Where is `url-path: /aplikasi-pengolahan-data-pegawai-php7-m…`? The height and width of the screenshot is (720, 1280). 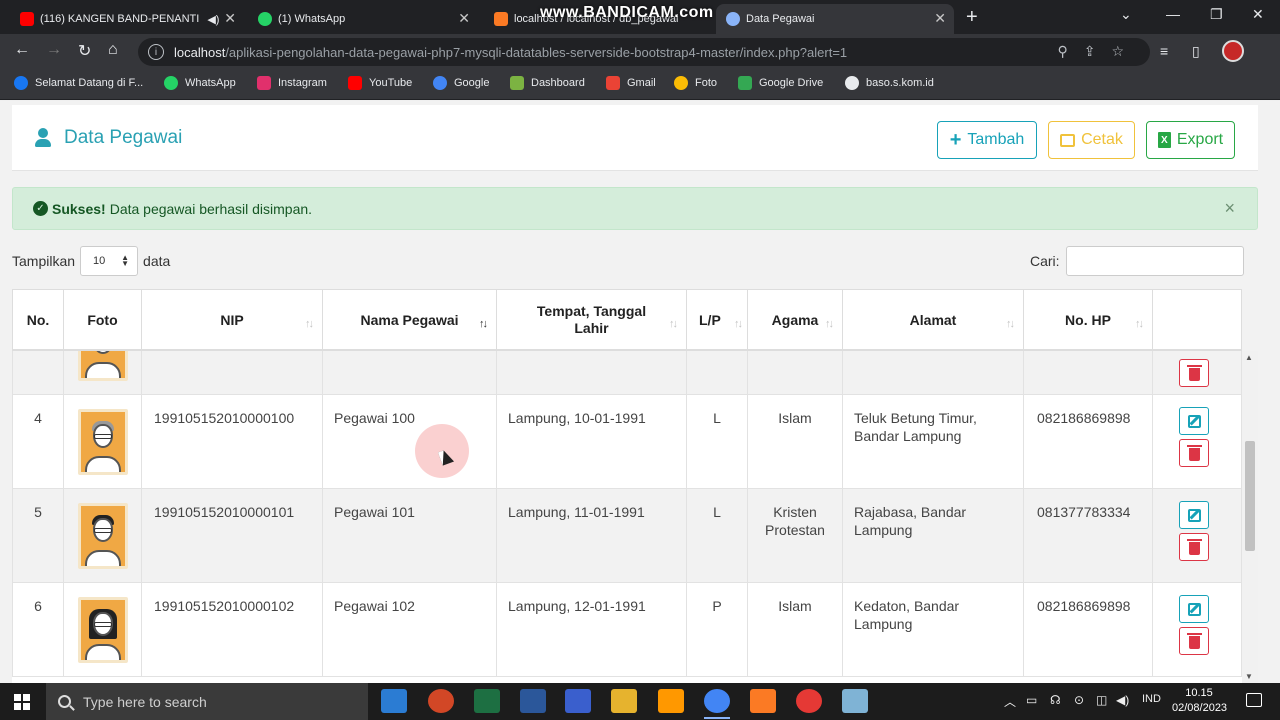 url-path: /aplikasi-pengolahan-data-pegawai-php7-m… is located at coordinates (536, 52).